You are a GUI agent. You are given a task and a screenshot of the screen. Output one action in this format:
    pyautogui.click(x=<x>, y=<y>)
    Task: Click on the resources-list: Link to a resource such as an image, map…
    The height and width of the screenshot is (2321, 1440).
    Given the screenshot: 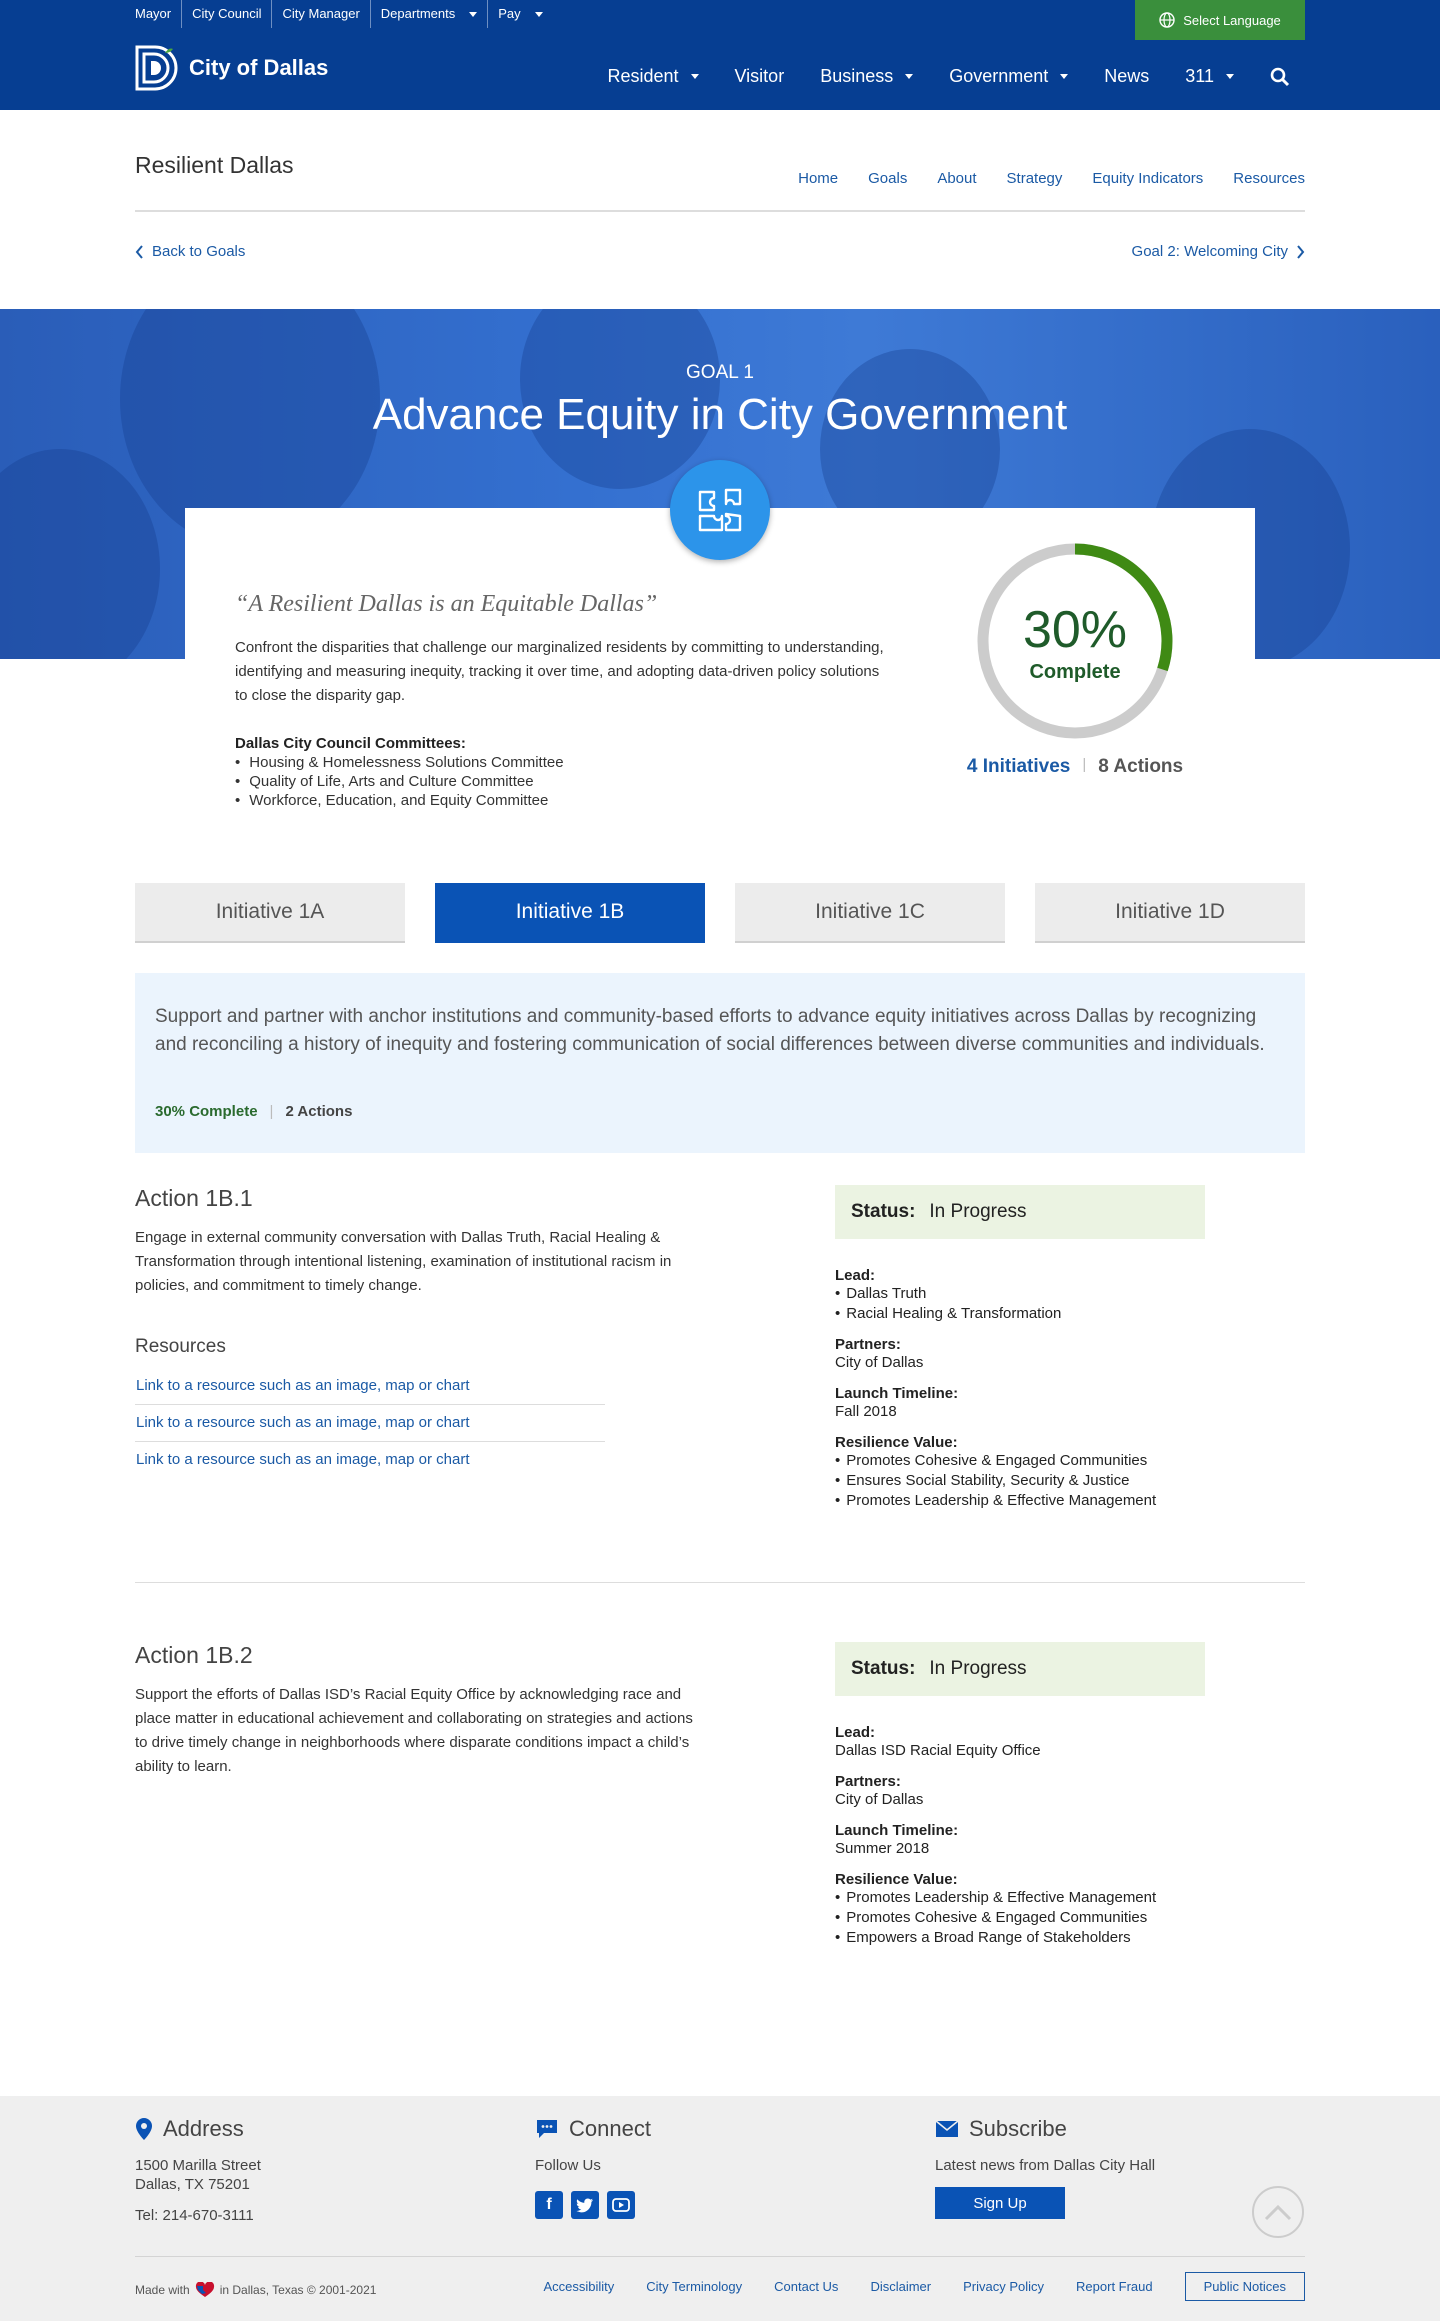 What is the action you would take?
    pyautogui.click(x=370, y=1423)
    